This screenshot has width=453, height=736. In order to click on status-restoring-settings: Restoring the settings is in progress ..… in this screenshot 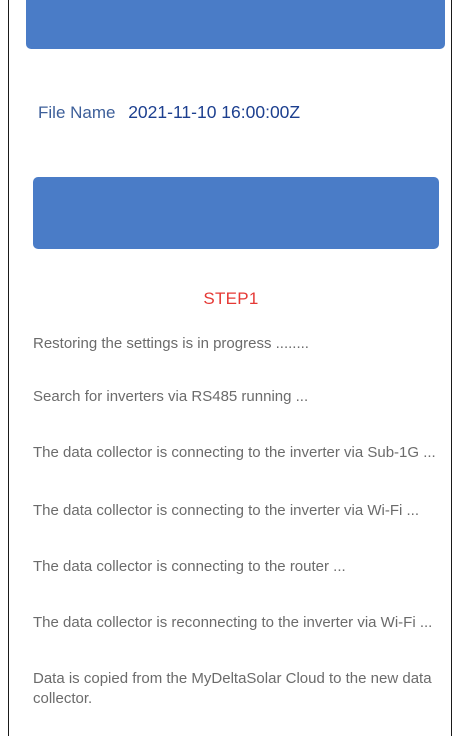, I will do `click(171, 343)`.